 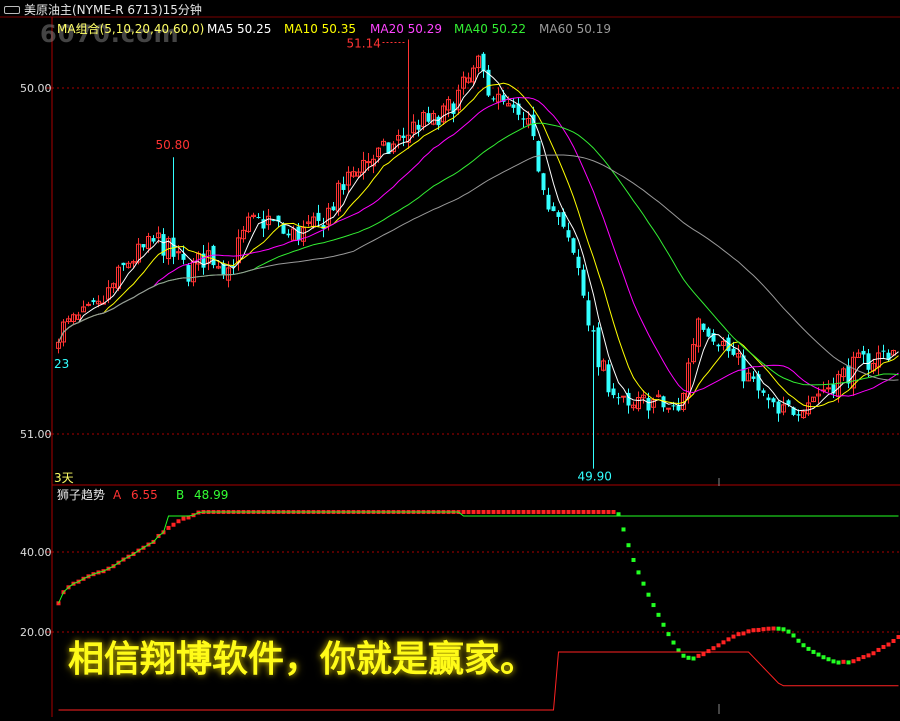 What do you see at coordinates (364, 44) in the screenshot?
I see `high-label: 51.14` at bounding box center [364, 44].